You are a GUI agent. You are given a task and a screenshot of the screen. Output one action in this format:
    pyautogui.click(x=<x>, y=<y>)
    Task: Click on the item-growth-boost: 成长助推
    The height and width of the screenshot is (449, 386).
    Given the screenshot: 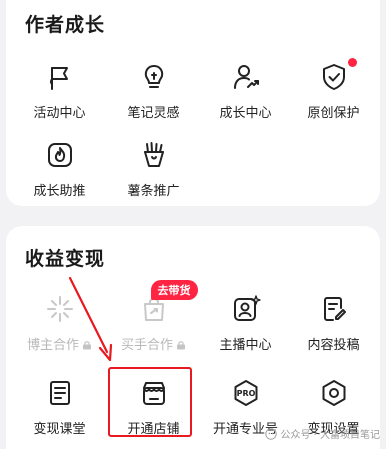 What is the action you would take?
    pyautogui.click(x=59, y=169)
    